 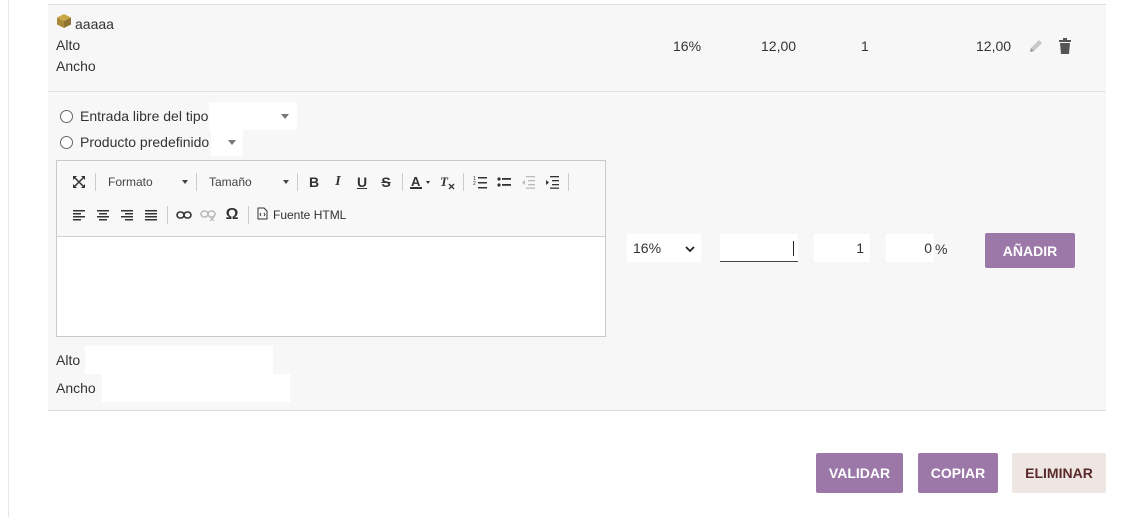 I want to click on product-name: aaaaa, so click(x=94, y=24).